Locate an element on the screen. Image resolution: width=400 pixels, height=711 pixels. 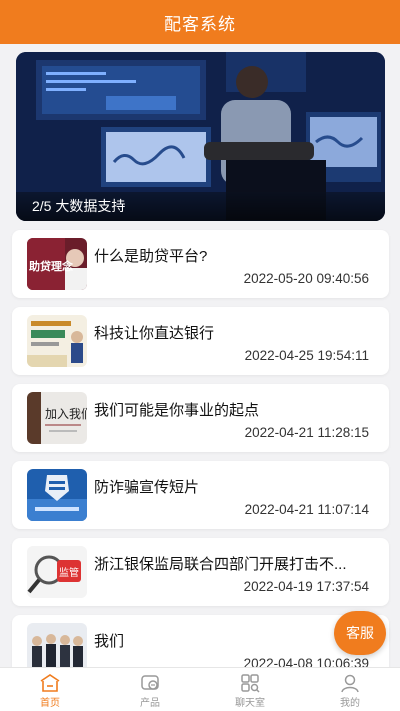
app-header: 配客系统 is located at coordinates (200, 22).